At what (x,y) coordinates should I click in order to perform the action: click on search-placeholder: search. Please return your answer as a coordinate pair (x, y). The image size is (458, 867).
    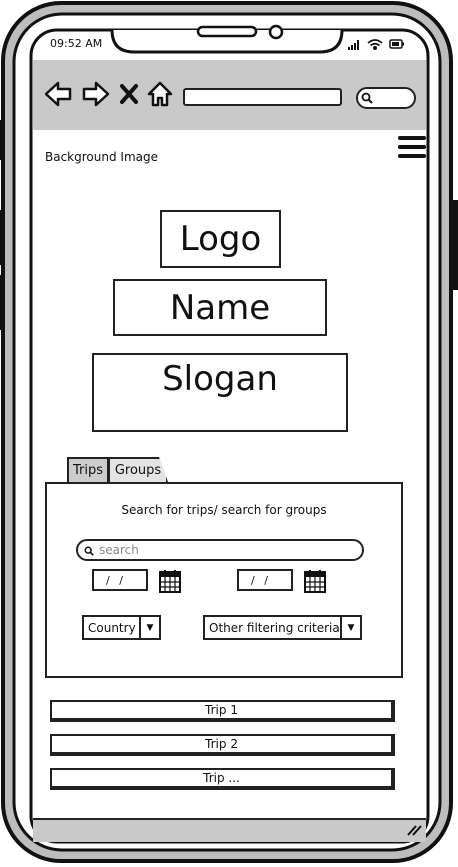
    Looking at the image, I should click on (119, 550).